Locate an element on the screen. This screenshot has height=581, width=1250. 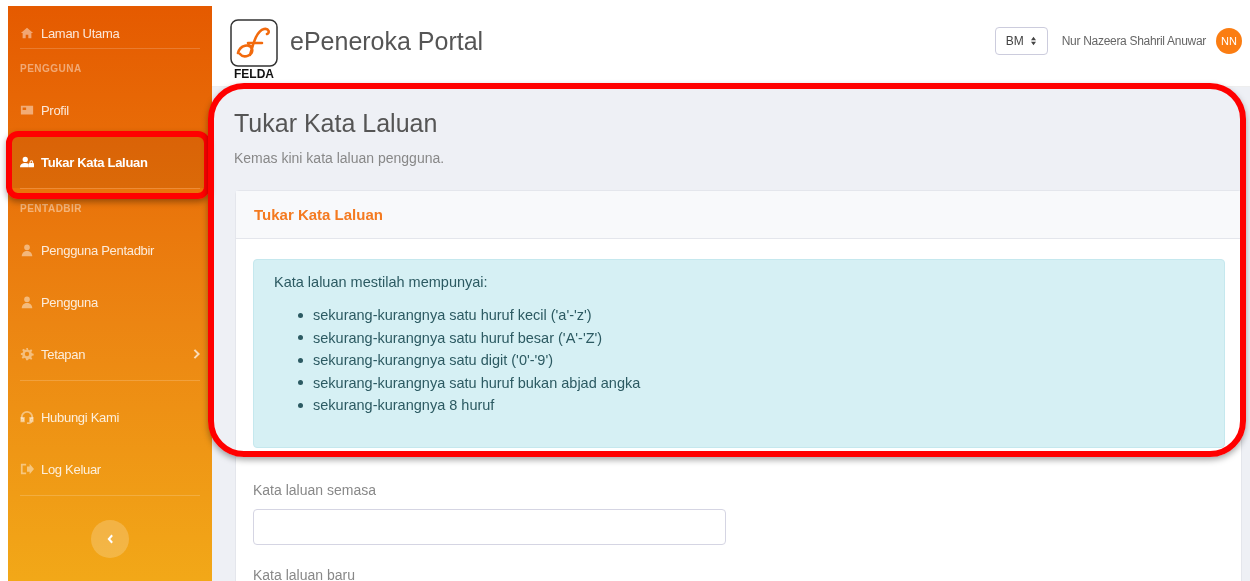
sort-arrows-icon is located at coordinates (1033, 41).